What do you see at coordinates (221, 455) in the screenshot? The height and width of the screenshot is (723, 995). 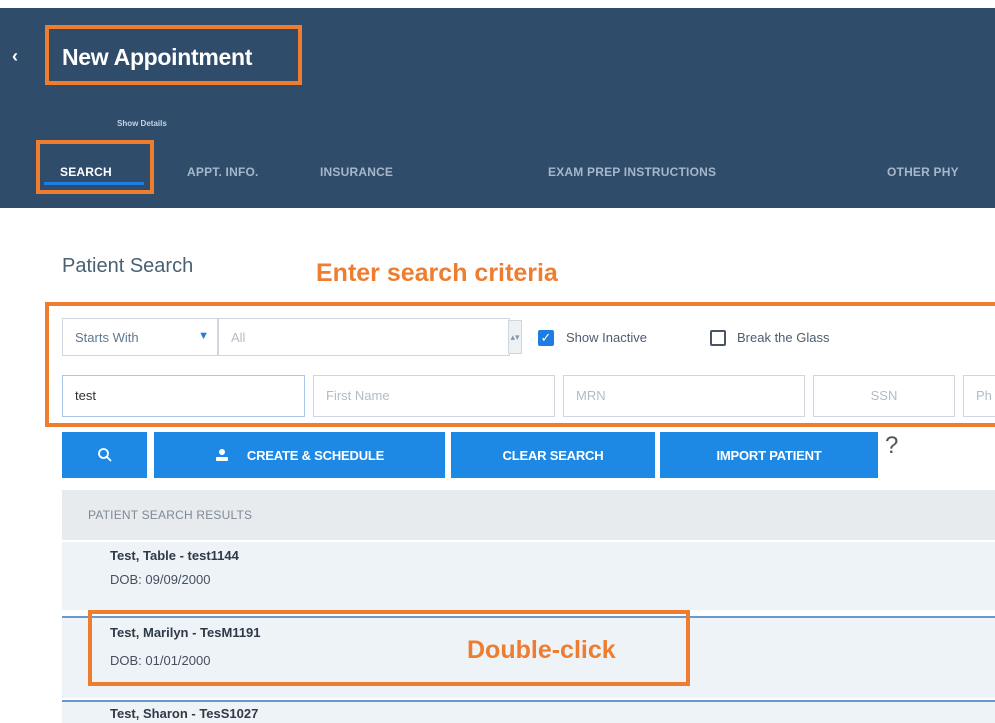 I see `person-icon` at bounding box center [221, 455].